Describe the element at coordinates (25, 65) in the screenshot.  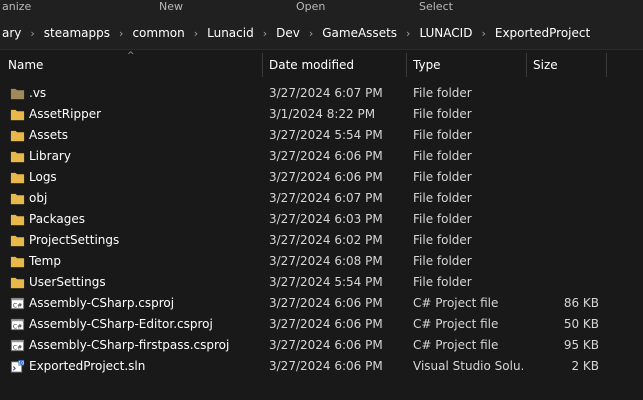
I see `name-column-header: Name` at that location.